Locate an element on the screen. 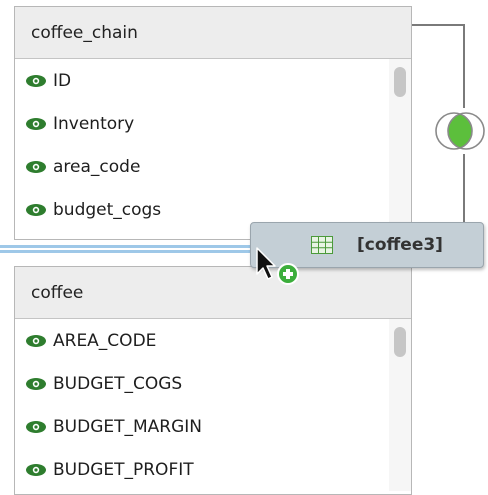 The height and width of the screenshot is (495, 488). table-title: coffee is located at coordinates (57, 292).